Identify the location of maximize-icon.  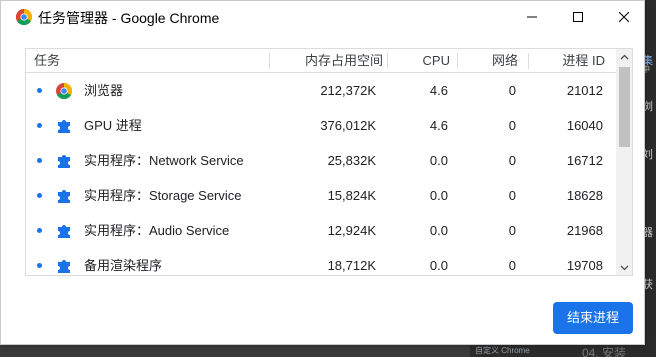
(578, 17).